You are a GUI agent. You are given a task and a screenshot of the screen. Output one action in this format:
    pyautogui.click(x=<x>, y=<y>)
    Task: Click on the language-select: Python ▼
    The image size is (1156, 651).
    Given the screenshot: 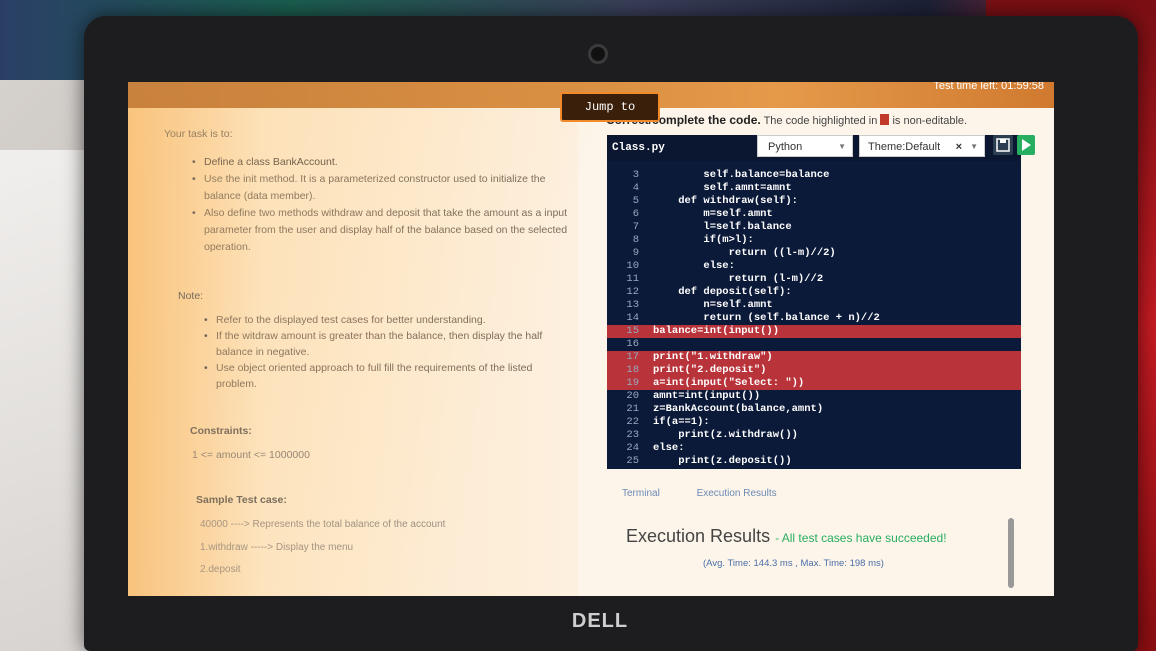 What is the action you would take?
    pyautogui.click(x=805, y=146)
    